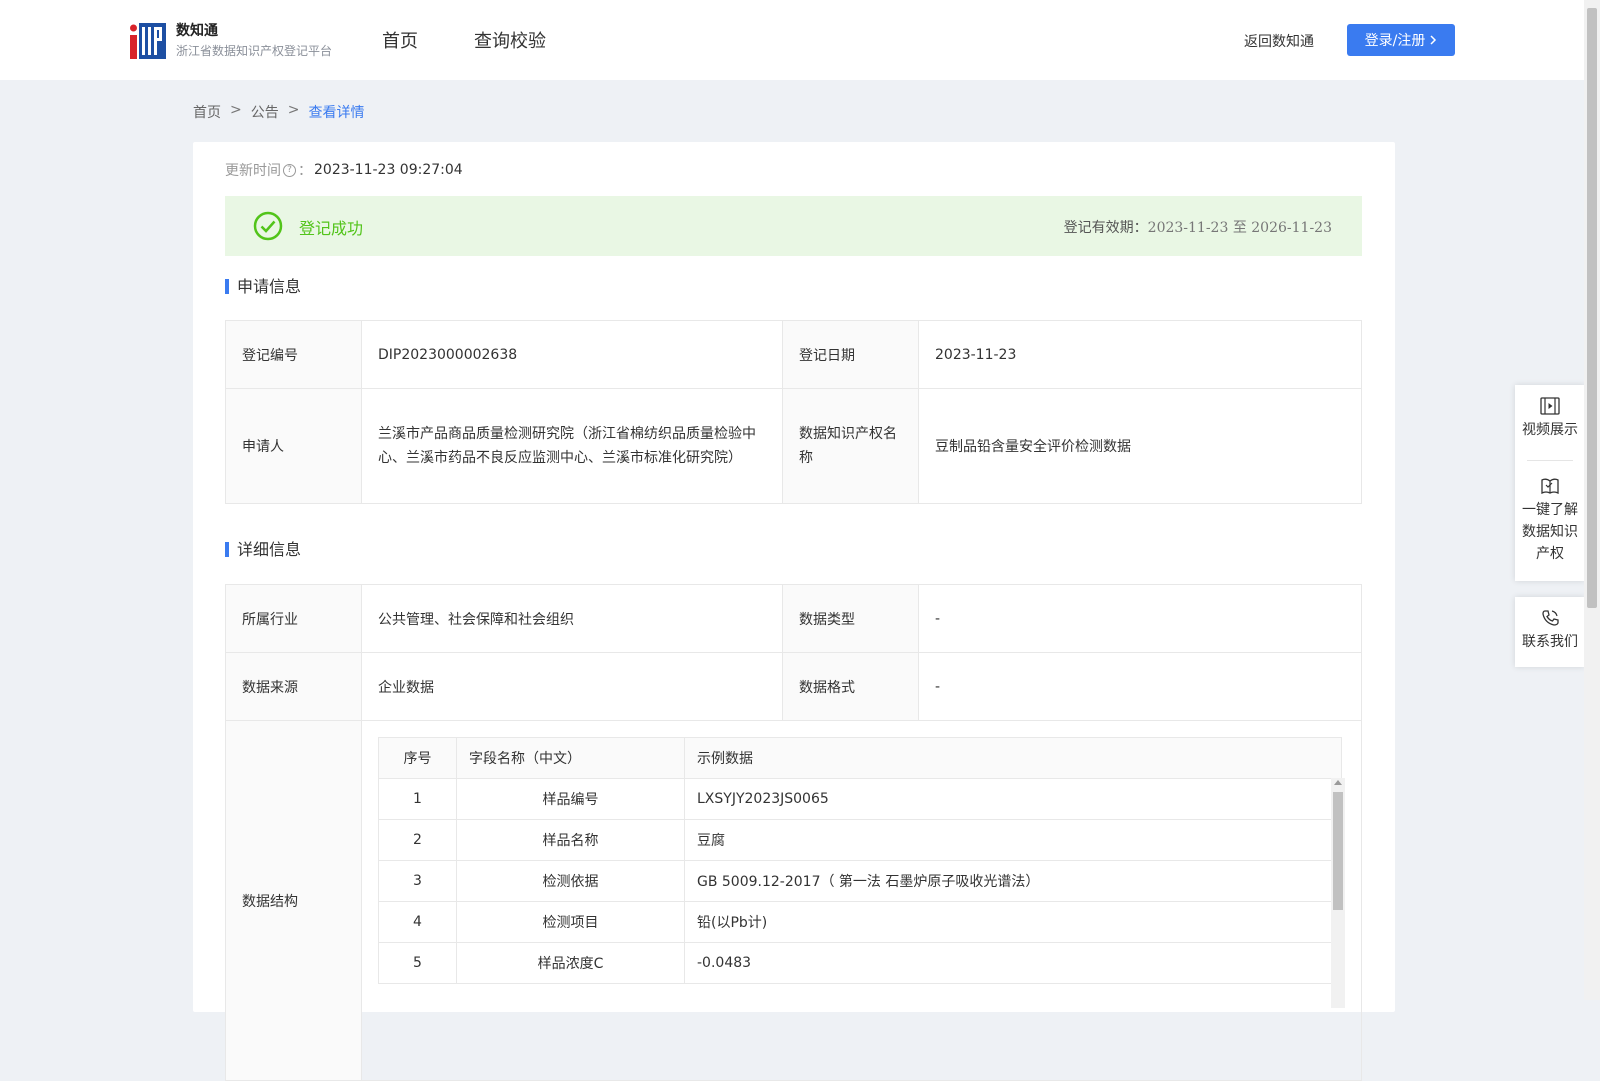 The height and width of the screenshot is (1081, 1600). What do you see at coordinates (293, 900) in the screenshot?
I see `structure-label: 数据结构` at bounding box center [293, 900].